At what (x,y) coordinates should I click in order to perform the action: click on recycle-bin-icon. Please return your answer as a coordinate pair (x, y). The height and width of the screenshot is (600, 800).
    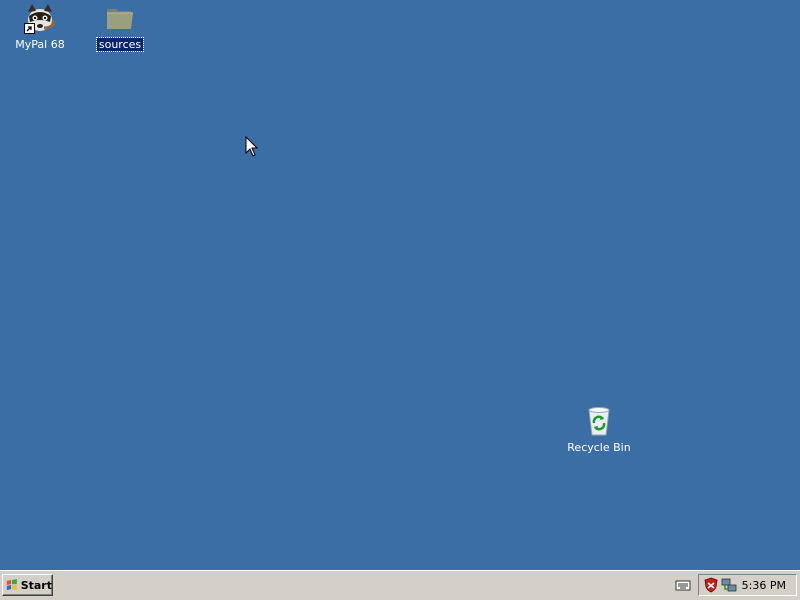
    Looking at the image, I should click on (599, 421).